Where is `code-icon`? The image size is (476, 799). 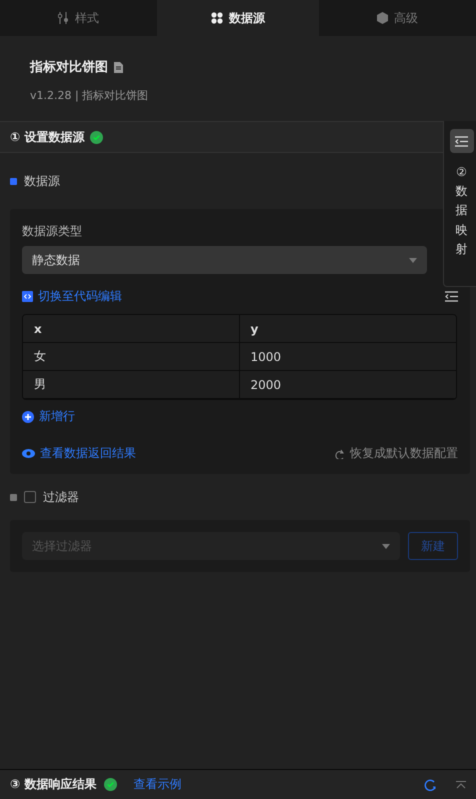 code-icon is located at coordinates (27, 296).